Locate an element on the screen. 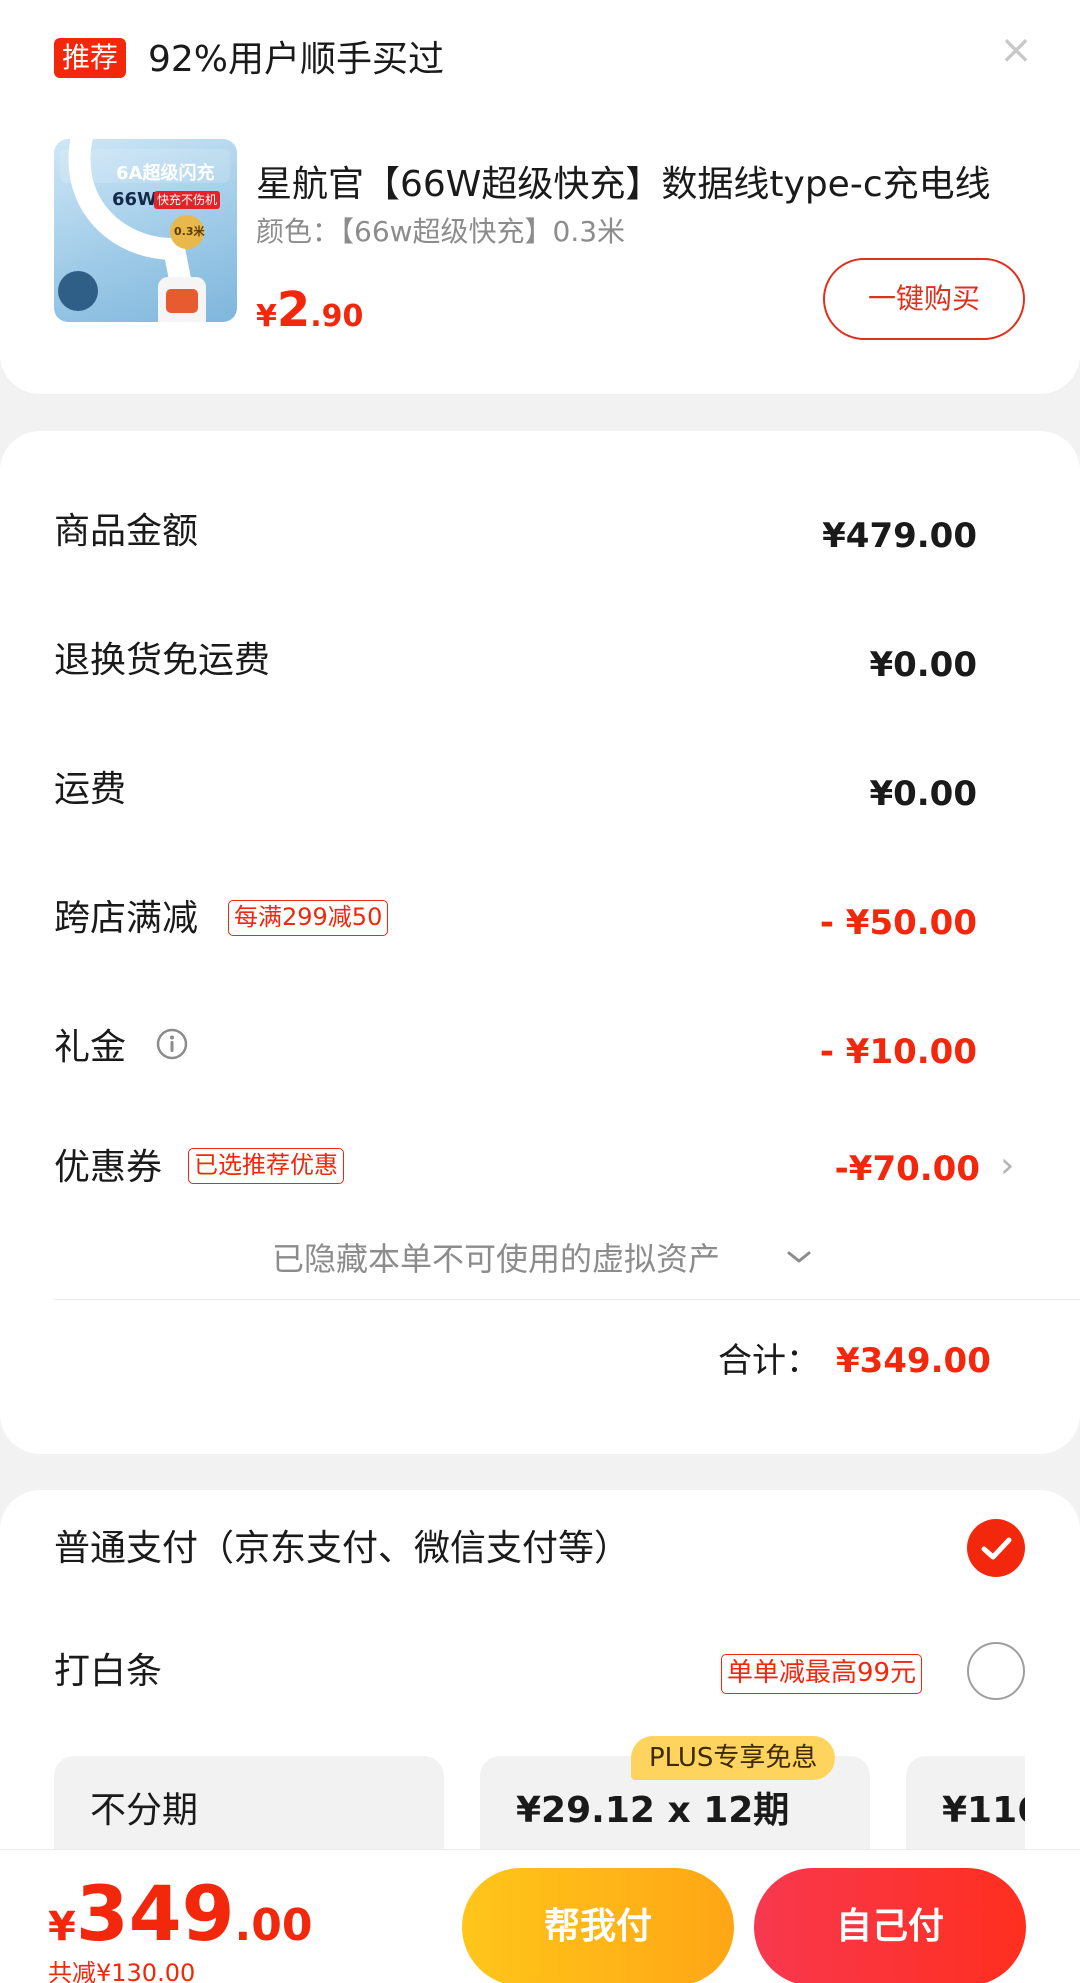 This screenshot has height=1983, width=1080. info-icon is located at coordinates (172, 1044).